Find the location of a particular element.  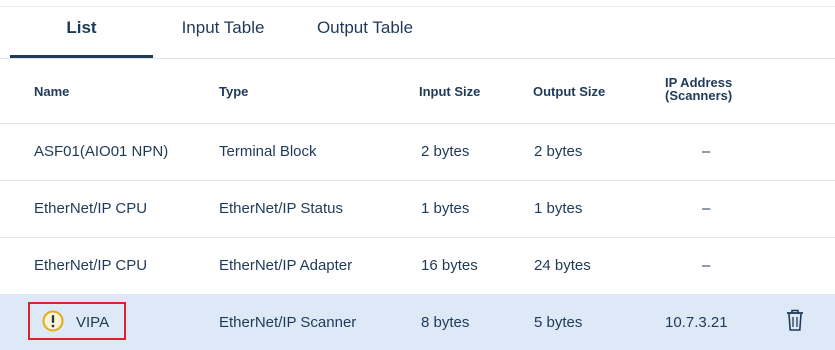

column-header-output-size: Output Size is located at coordinates (569, 91).